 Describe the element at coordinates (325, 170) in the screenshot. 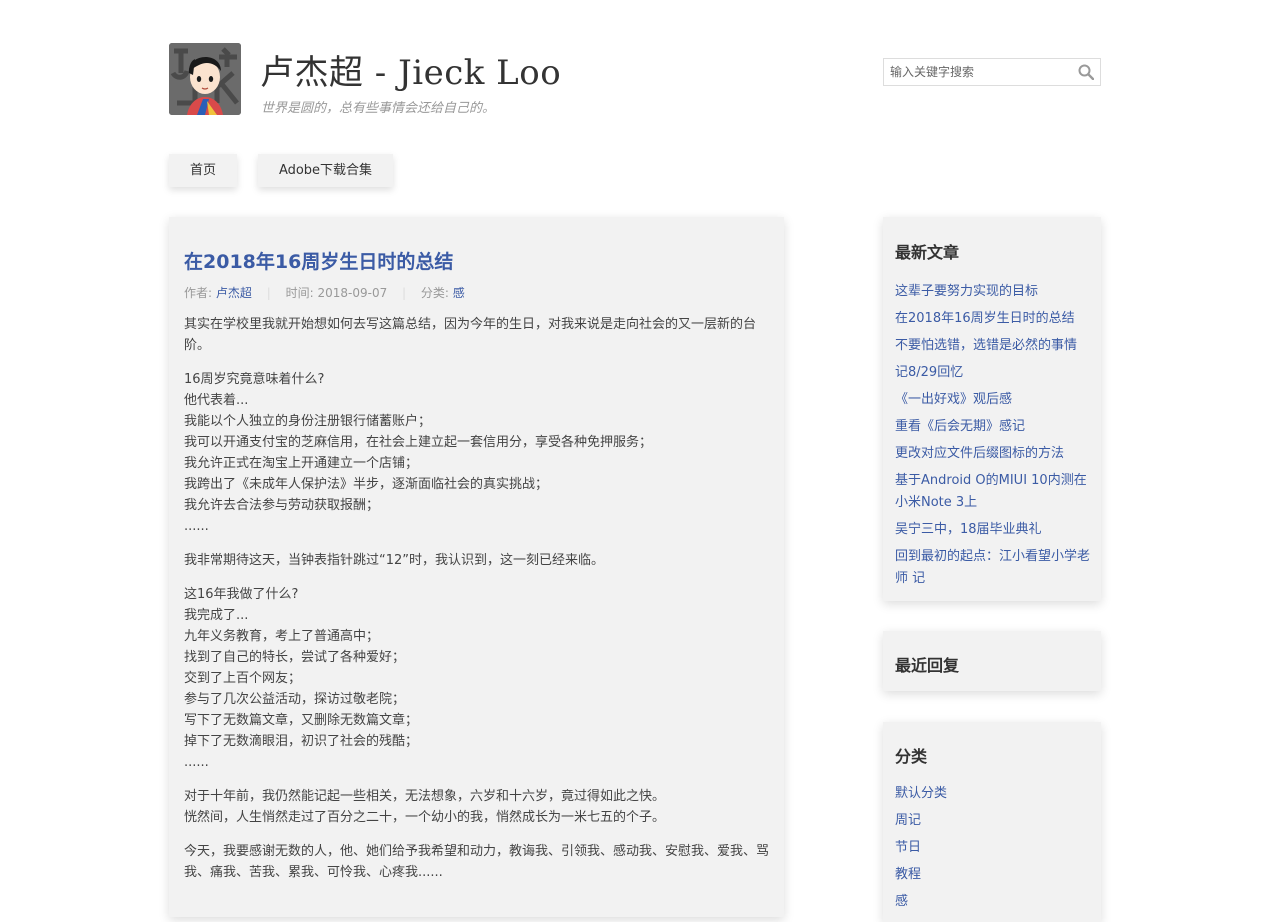

I see `nav-adobe-button: Adobe下载合集` at that location.